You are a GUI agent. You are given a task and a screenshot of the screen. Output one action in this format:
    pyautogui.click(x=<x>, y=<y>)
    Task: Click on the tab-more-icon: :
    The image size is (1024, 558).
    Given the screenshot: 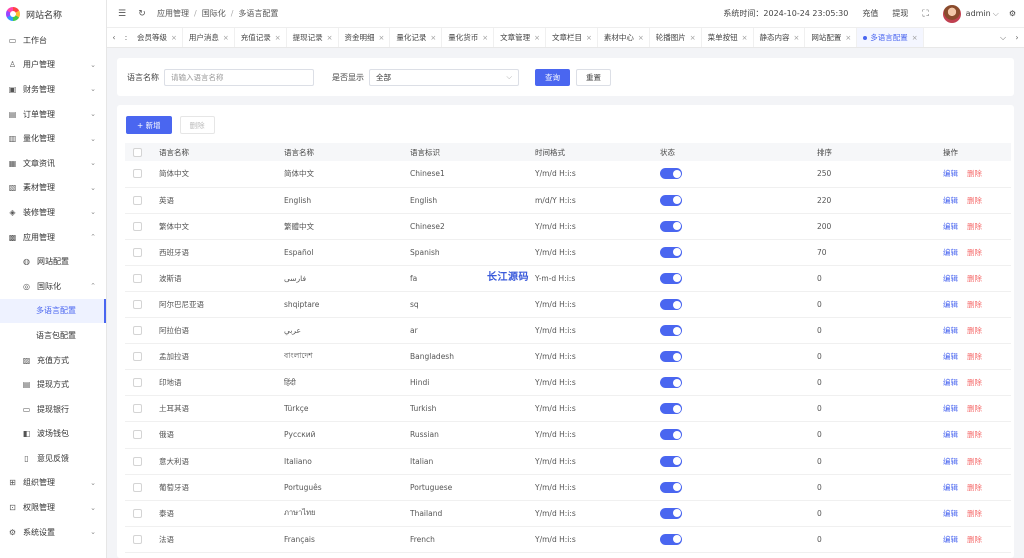 What is the action you would take?
    pyautogui.click(x=126, y=37)
    